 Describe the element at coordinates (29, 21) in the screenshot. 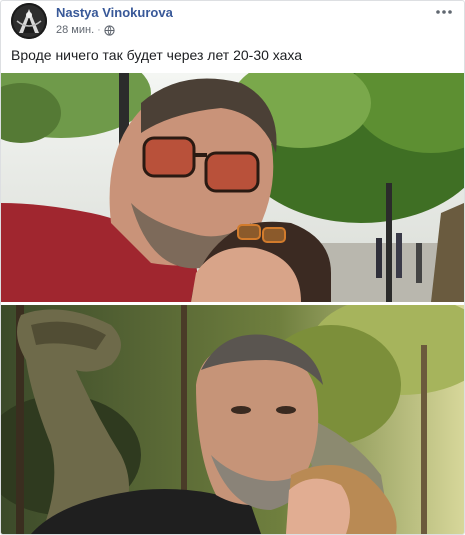

I see `author-avatar` at that location.